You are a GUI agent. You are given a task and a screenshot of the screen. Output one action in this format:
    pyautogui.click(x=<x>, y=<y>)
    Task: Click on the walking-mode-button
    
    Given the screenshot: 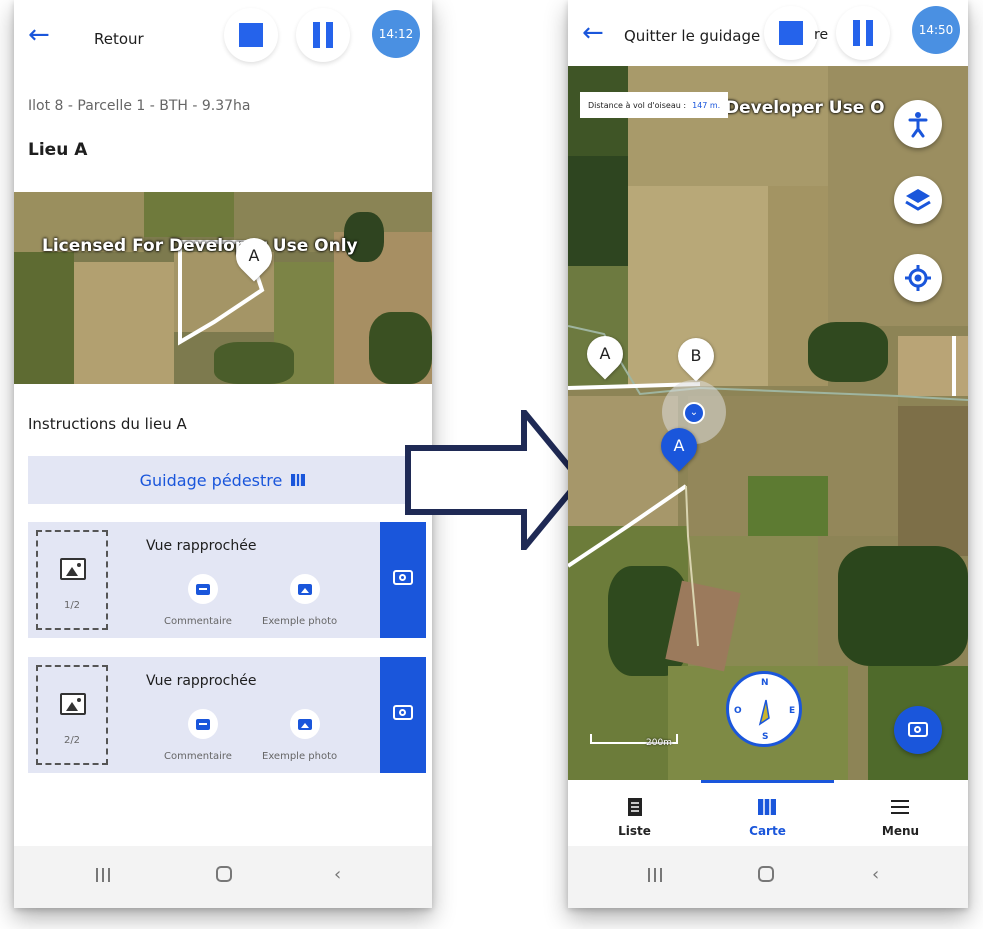 What is the action you would take?
    pyautogui.click(x=918, y=124)
    